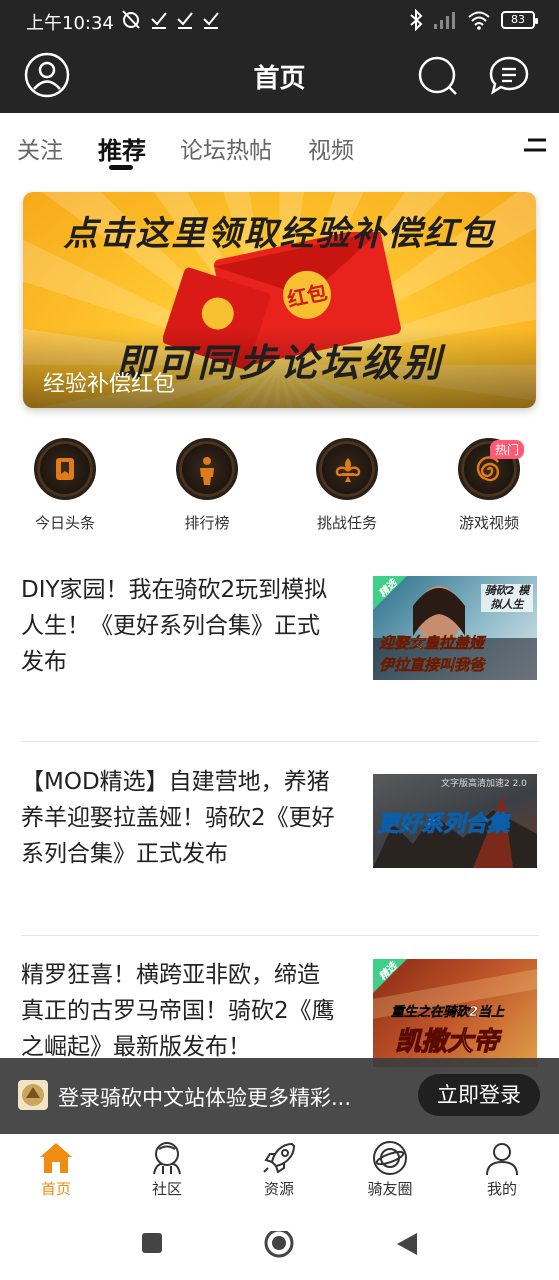 This screenshot has width=559, height=1280. Describe the element at coordinates (507, 598) in the screenshot. I see `thumbnail-corner-text: 骑砍2 模拟人生` at that location.